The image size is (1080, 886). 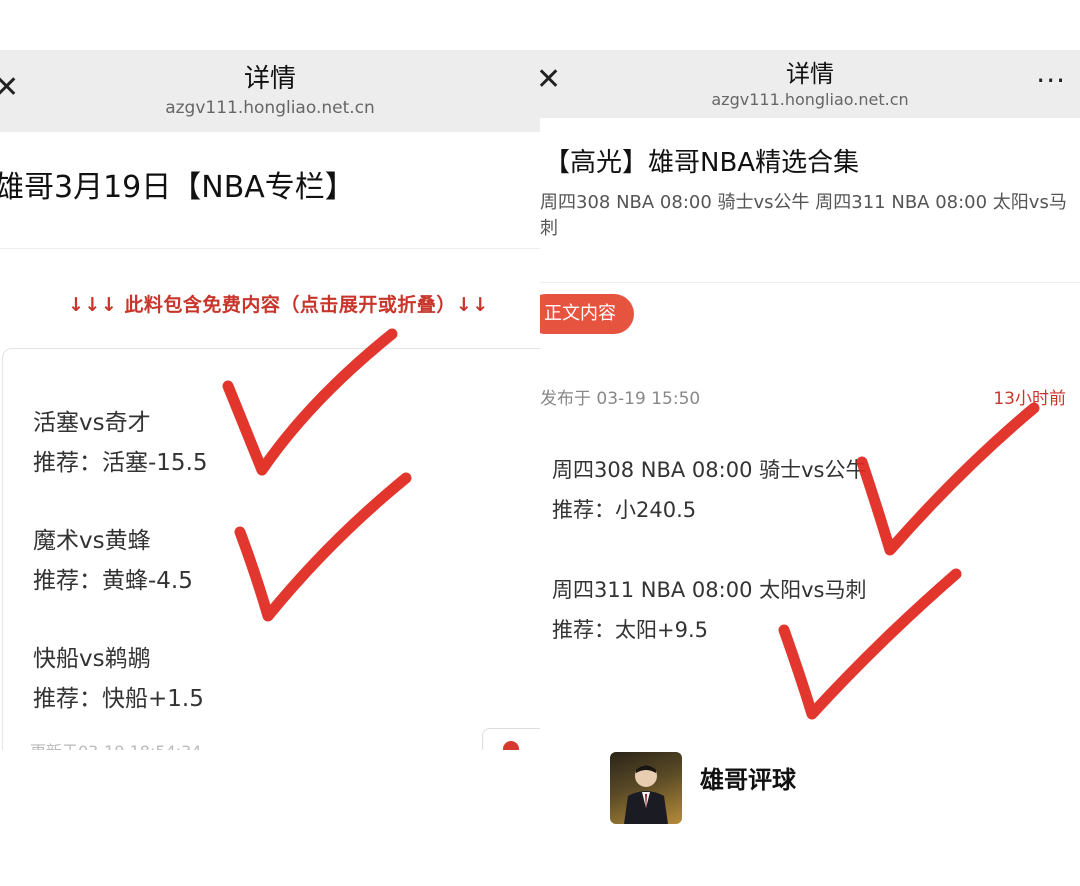 What do you see at coordinates (120, 463) in the screenshot?
I see `pick-recommendation: 推荐：活塞-15.5` at bounding box center [120, 463].